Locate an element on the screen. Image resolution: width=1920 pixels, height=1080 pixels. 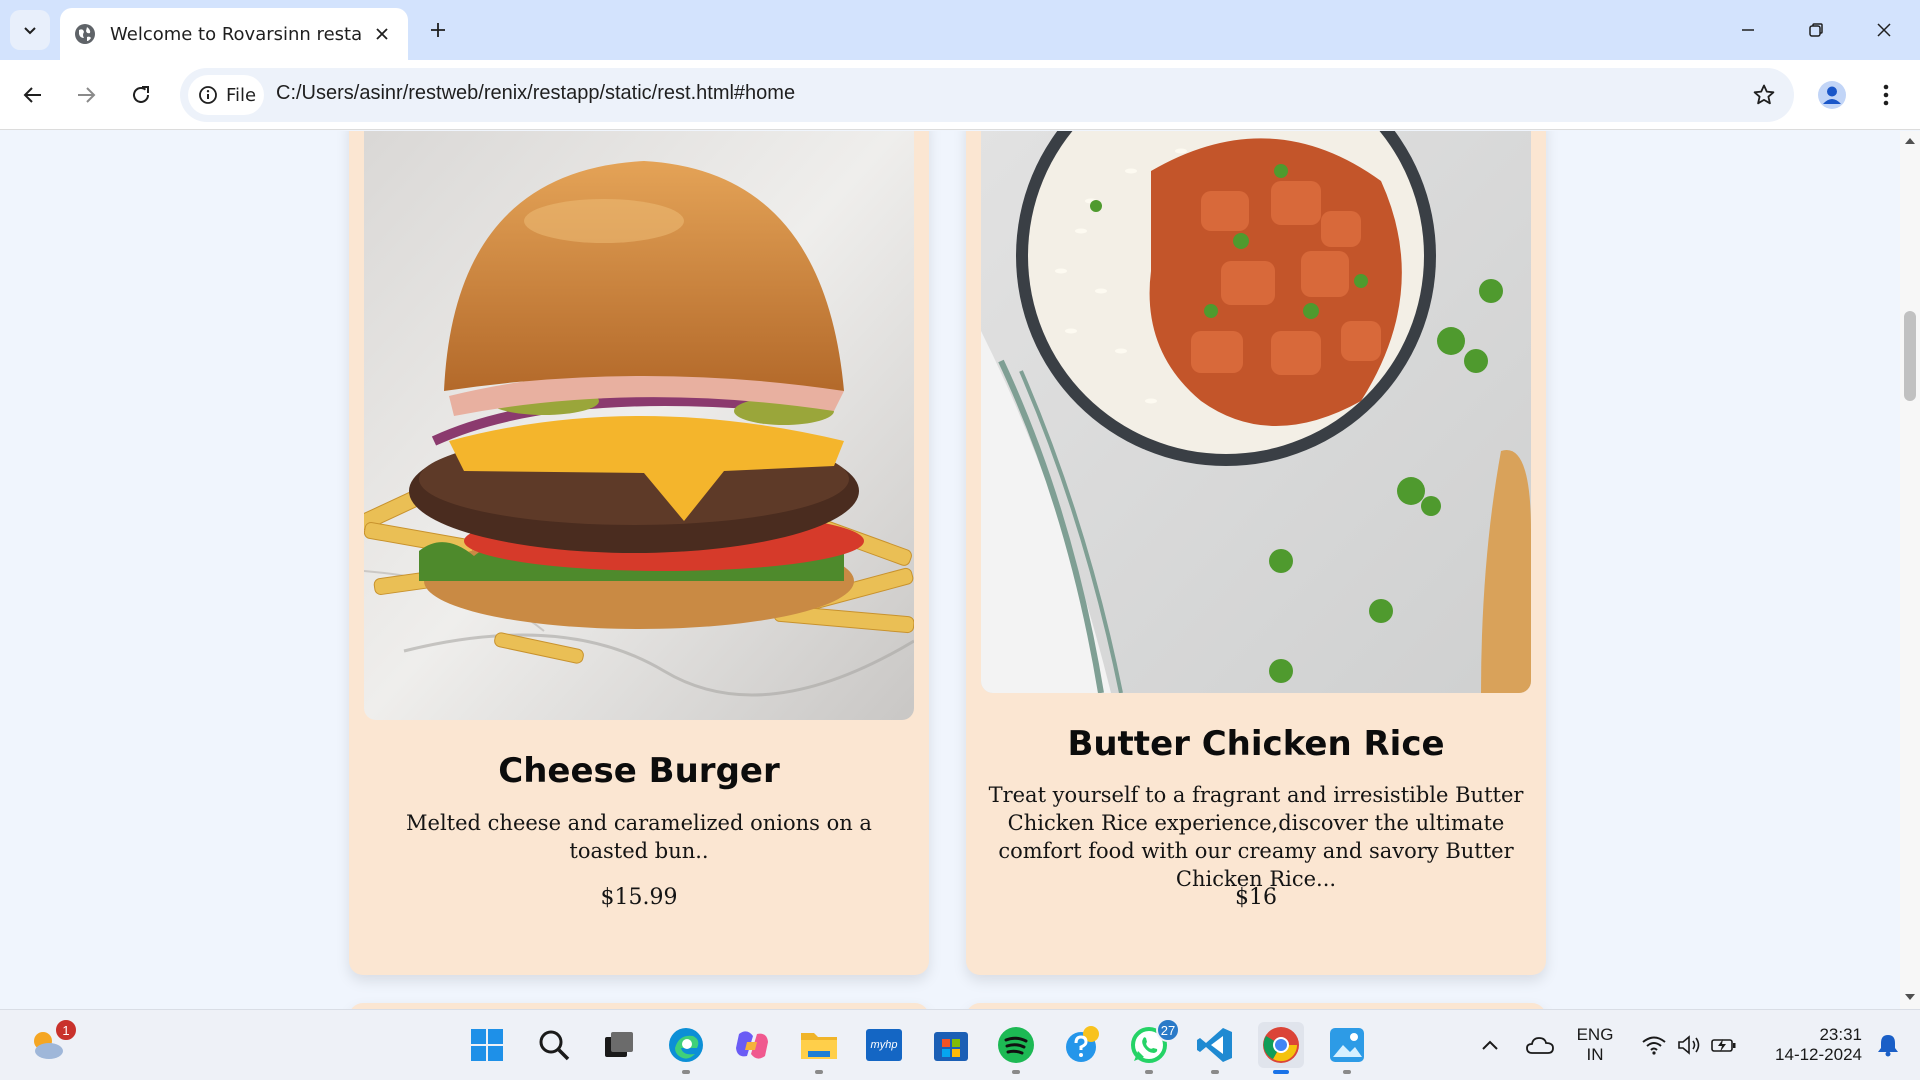
browser-menu-button is located at coordinates (1886, 95).